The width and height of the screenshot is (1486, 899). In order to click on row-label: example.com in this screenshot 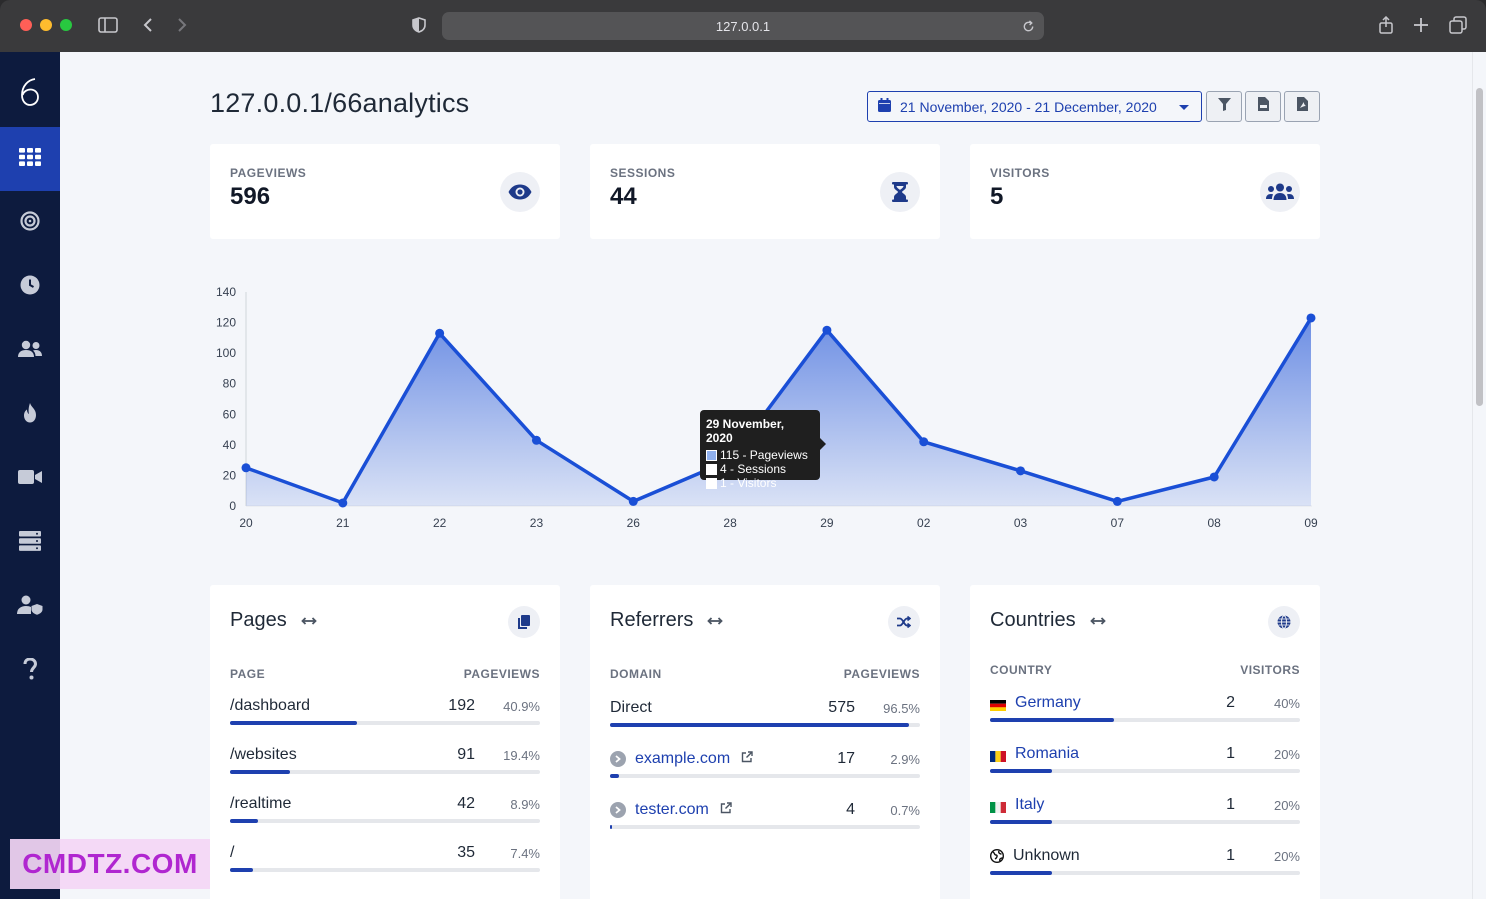, I will do `click(681, 759)`.